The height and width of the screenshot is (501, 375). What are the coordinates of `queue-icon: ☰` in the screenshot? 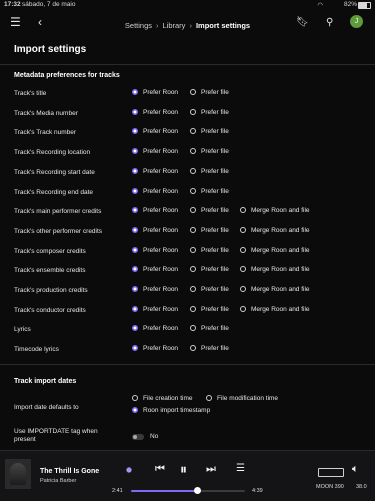 It's located at (240, 468).